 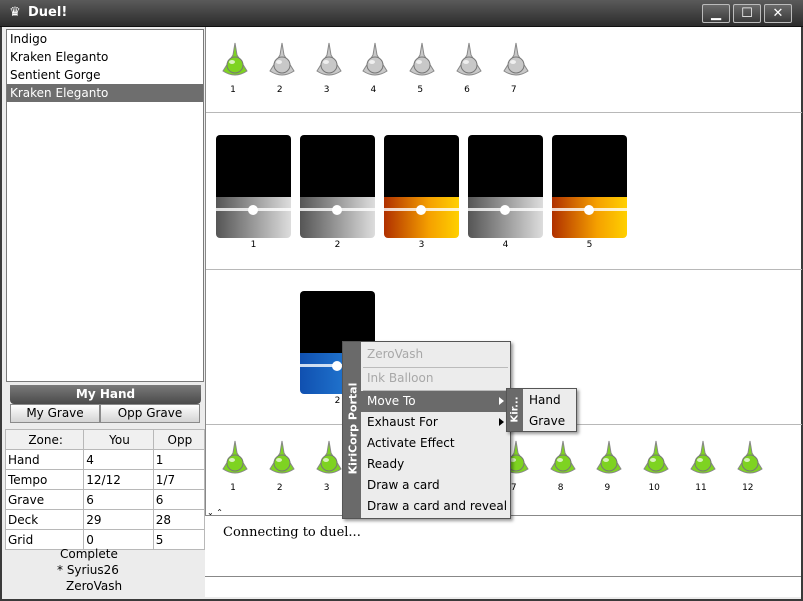 I want to click on tempo-slot: 12, so click(x=748, y=466).